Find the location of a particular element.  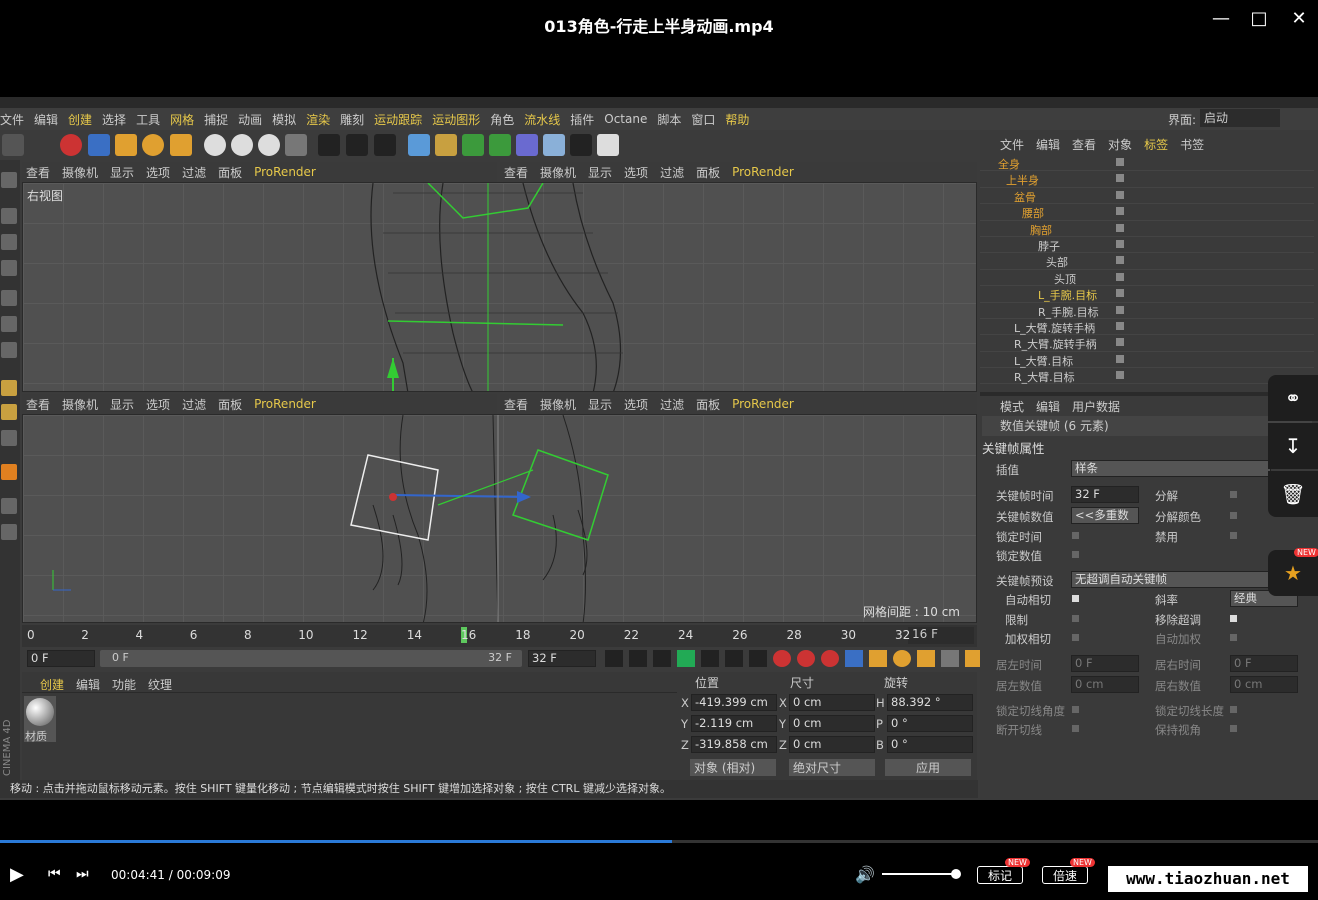

grid-workplane-icon is located at coordinates (9, 532).